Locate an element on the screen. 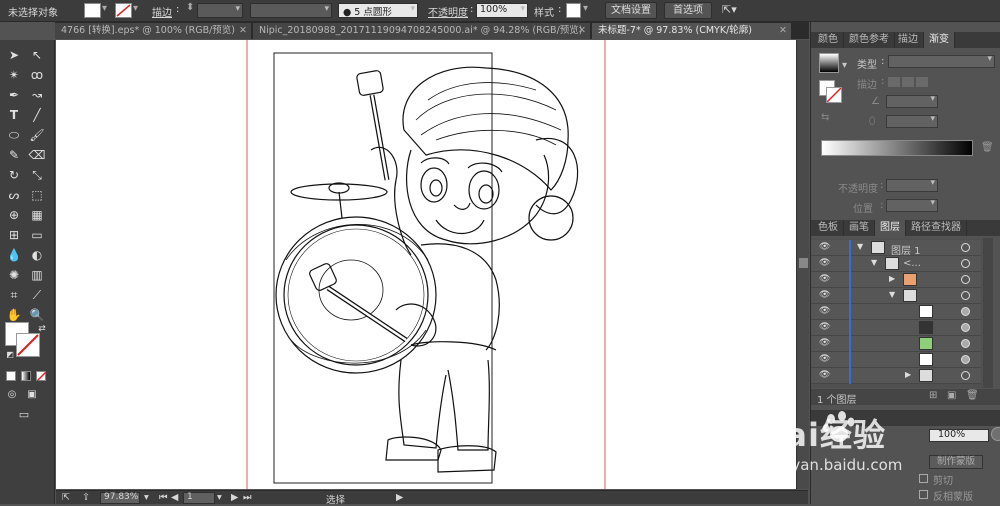 The height and width of the screenshot is (506, 1000). new-sublayer-icon: ▣ is located at coordinates (951, 395).